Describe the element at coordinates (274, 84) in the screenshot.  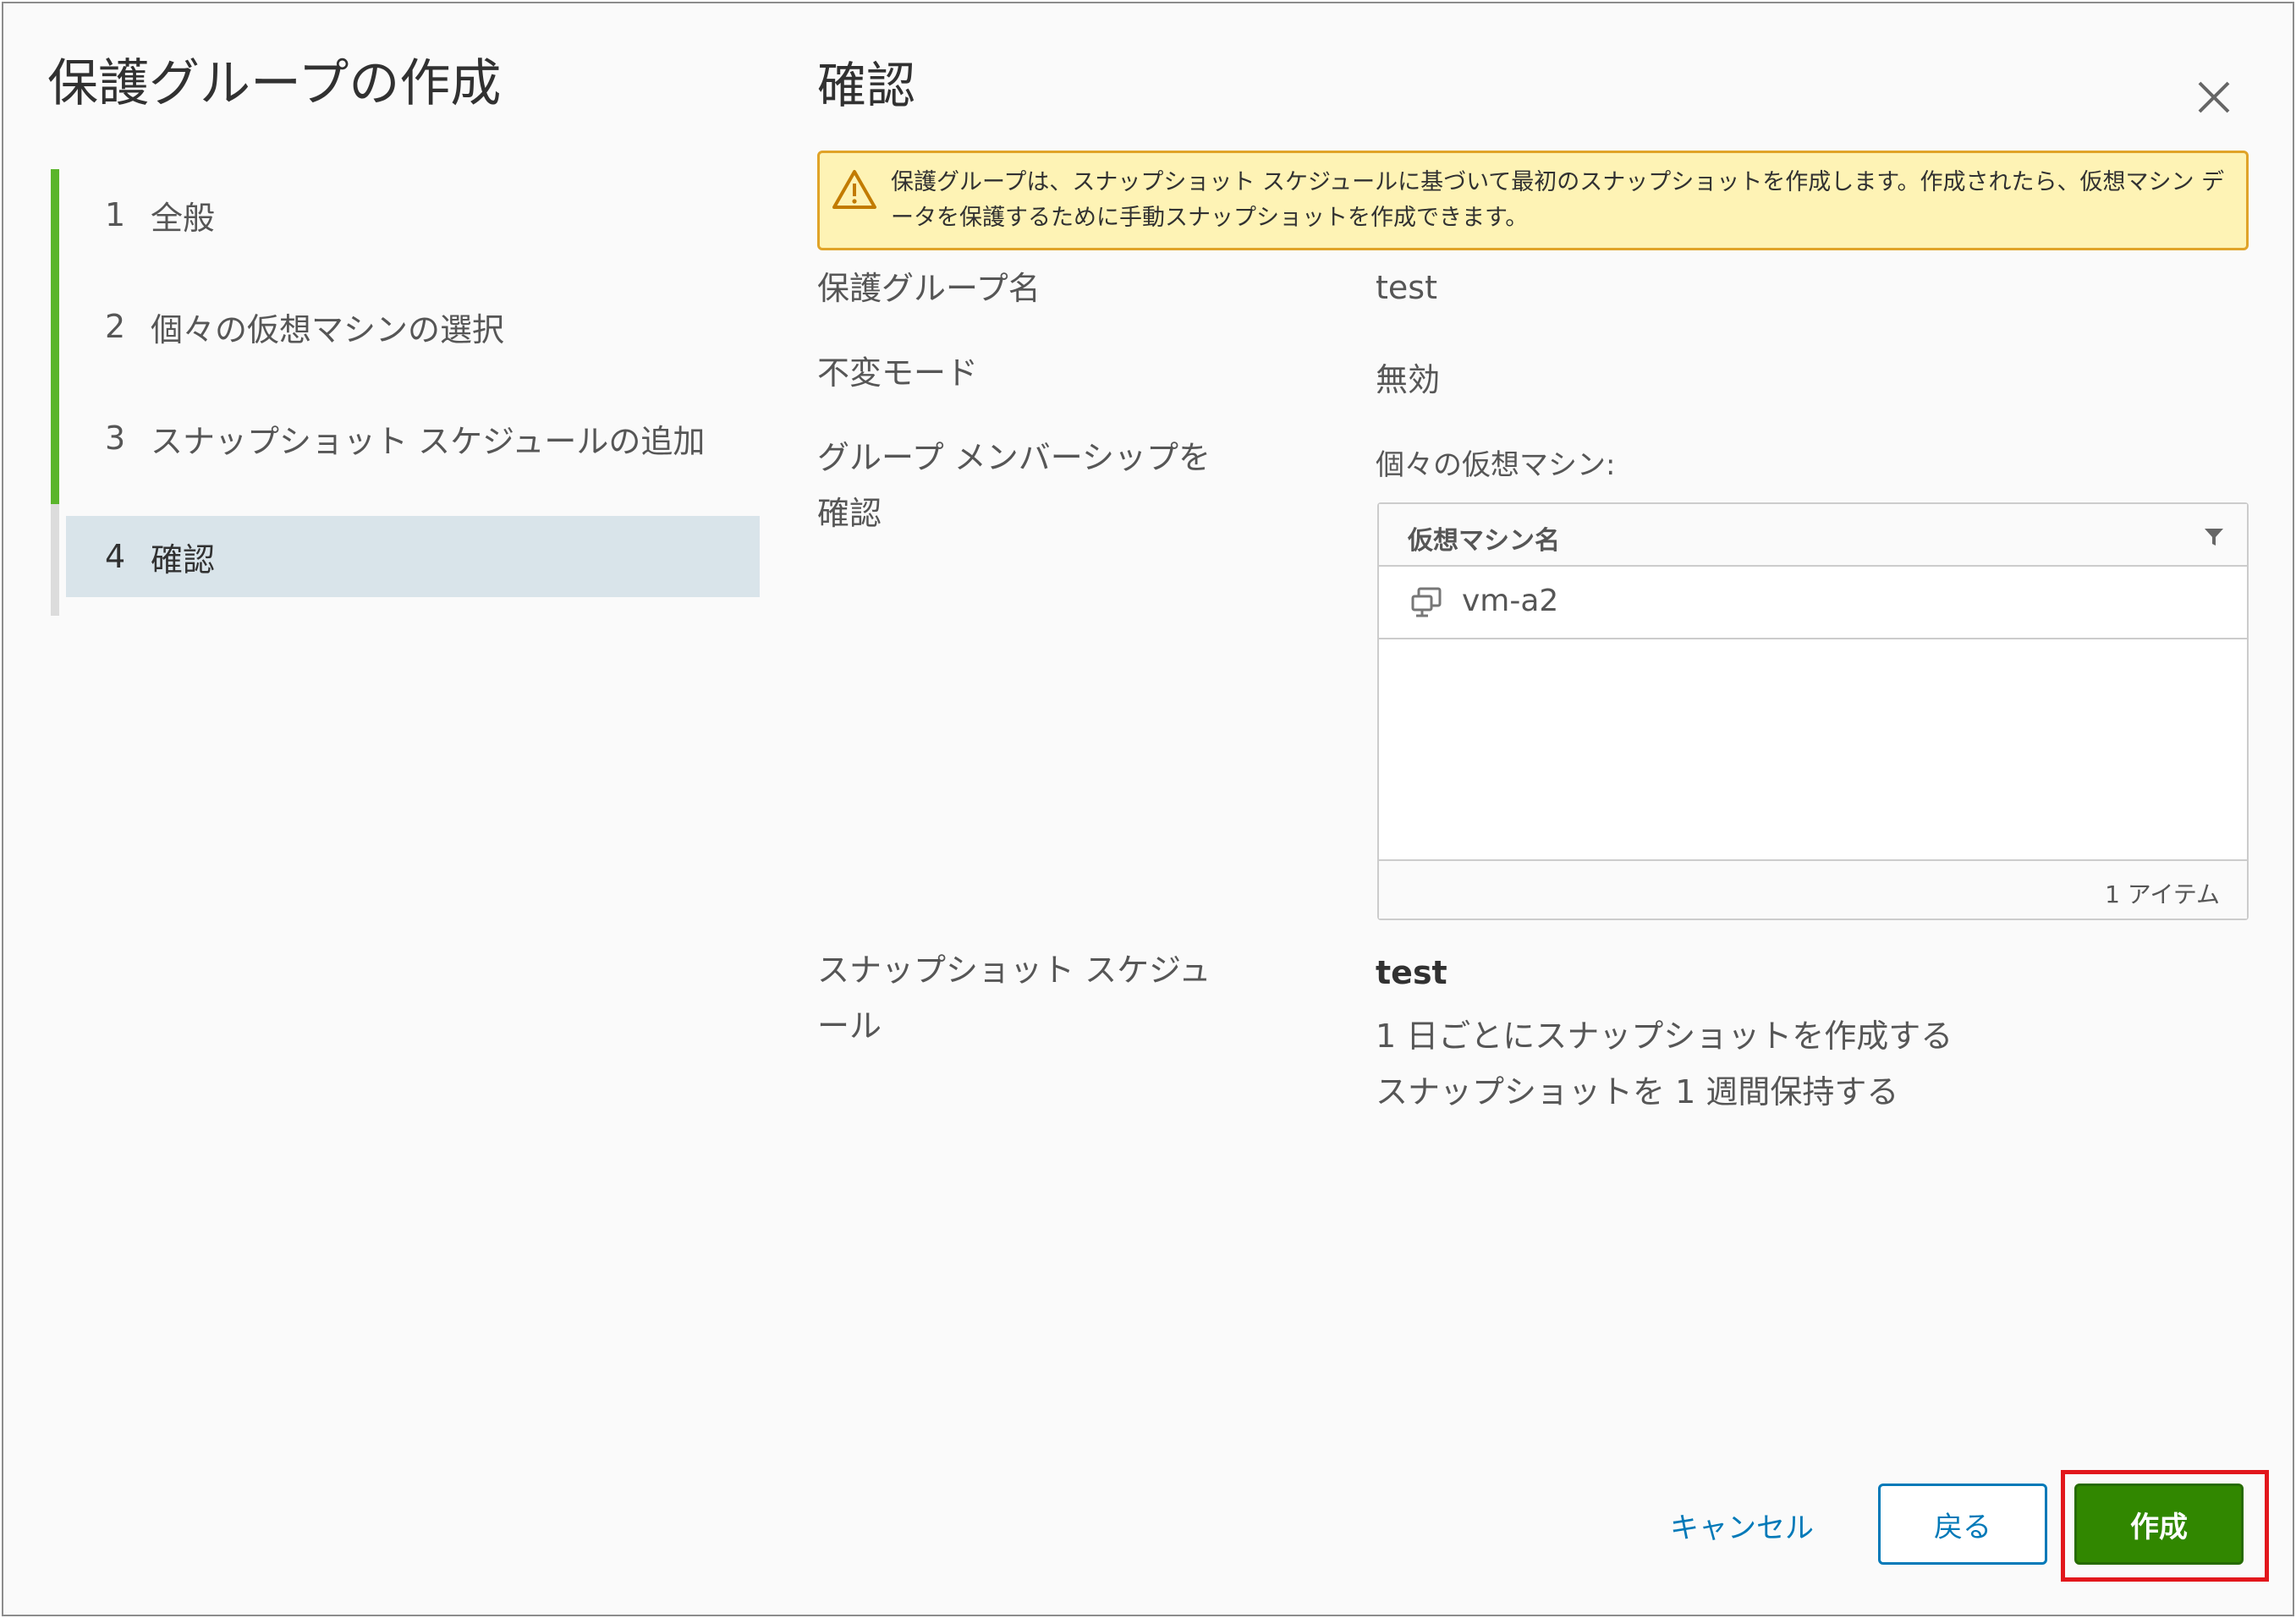
I see `wizard-title: 保護グループの作成` at that location.